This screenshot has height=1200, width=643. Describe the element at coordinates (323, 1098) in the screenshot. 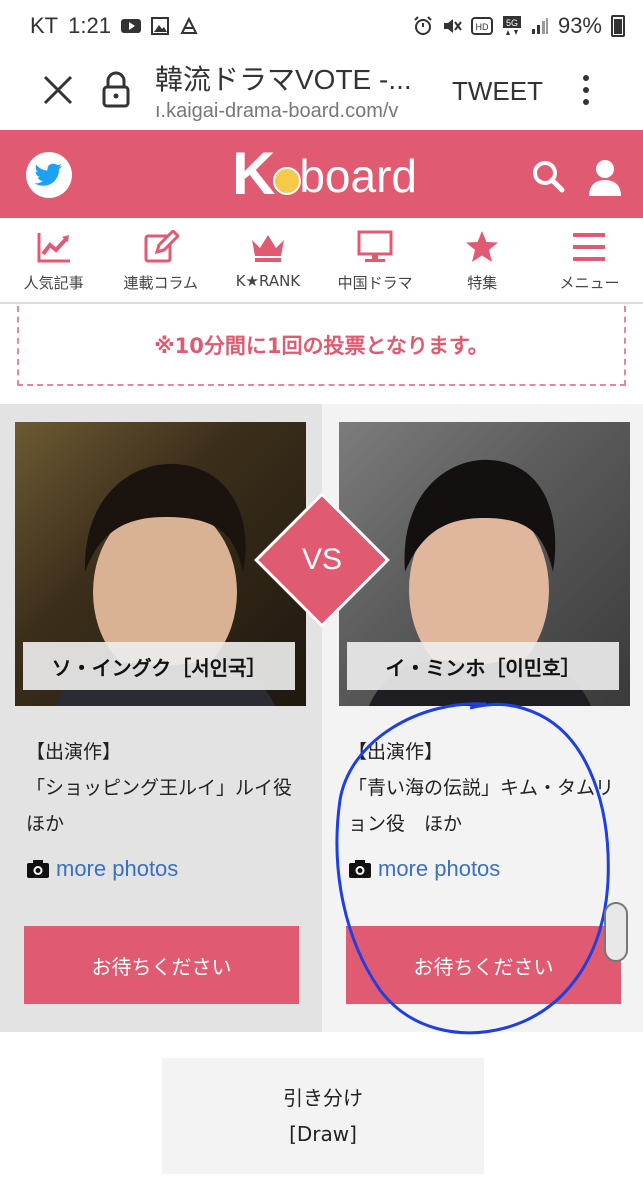

I see `draw-label-jp: 引き分け` at that location.